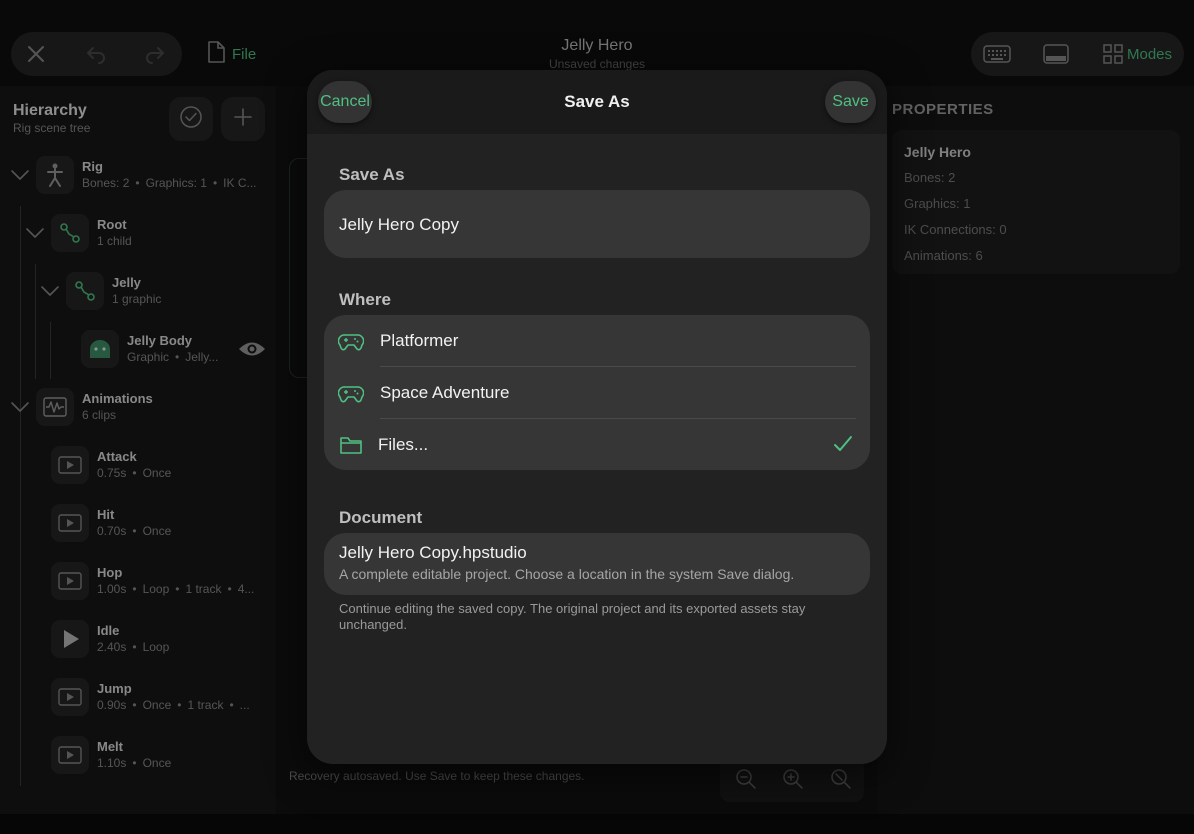 The height and width of the screenshot is (834, 1194). What do you see at coordinates (372, 174) in the screenshot?
I see `save-as-section-label: Save As` at bounding box center [372, 174].